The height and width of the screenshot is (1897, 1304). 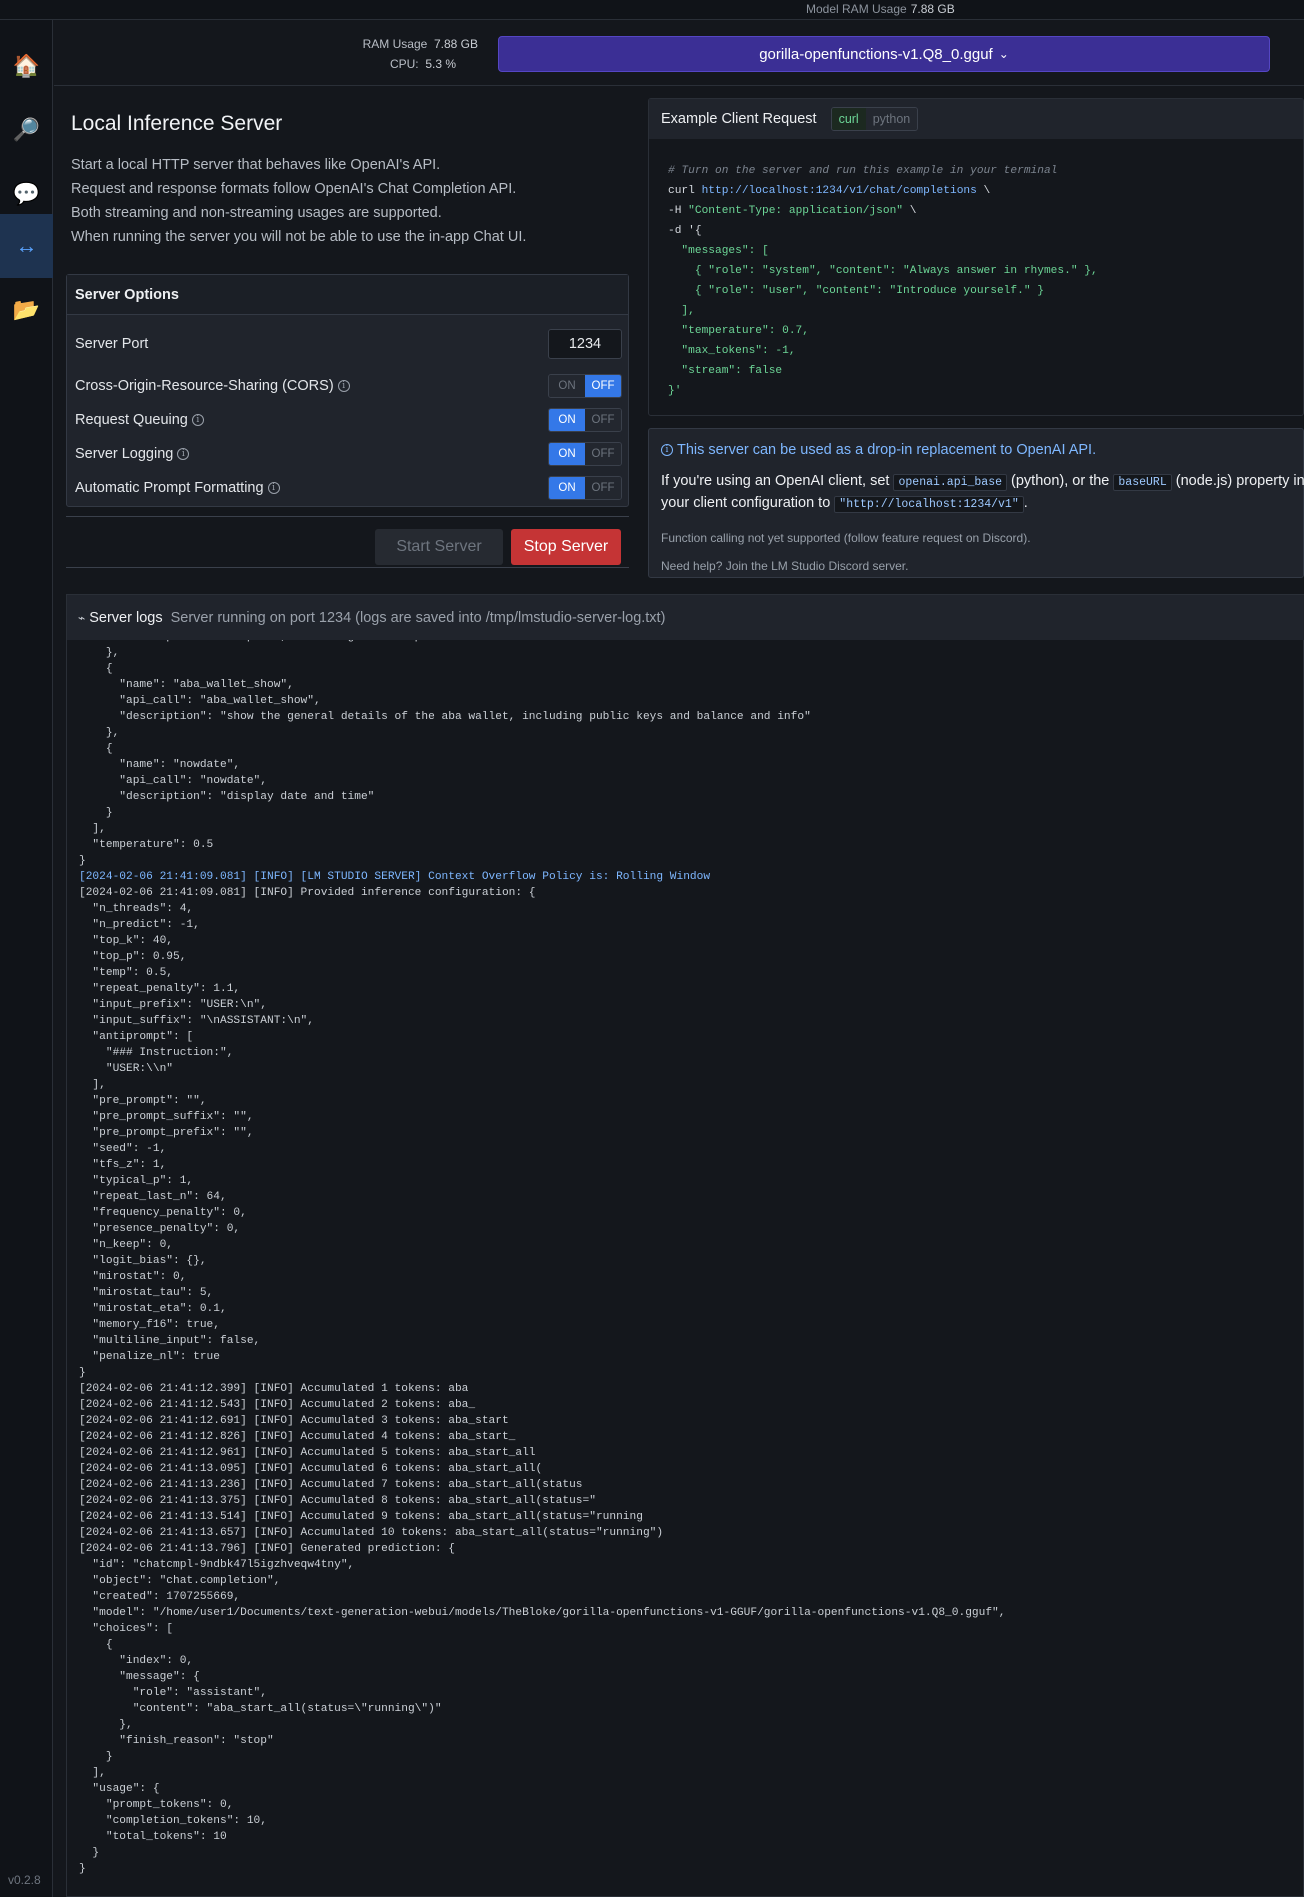 What do you see at coordinates (455, 44) in the screenshot?
I see `ram-usage-value: 7.88 GB` at bounding box center [455, 44].